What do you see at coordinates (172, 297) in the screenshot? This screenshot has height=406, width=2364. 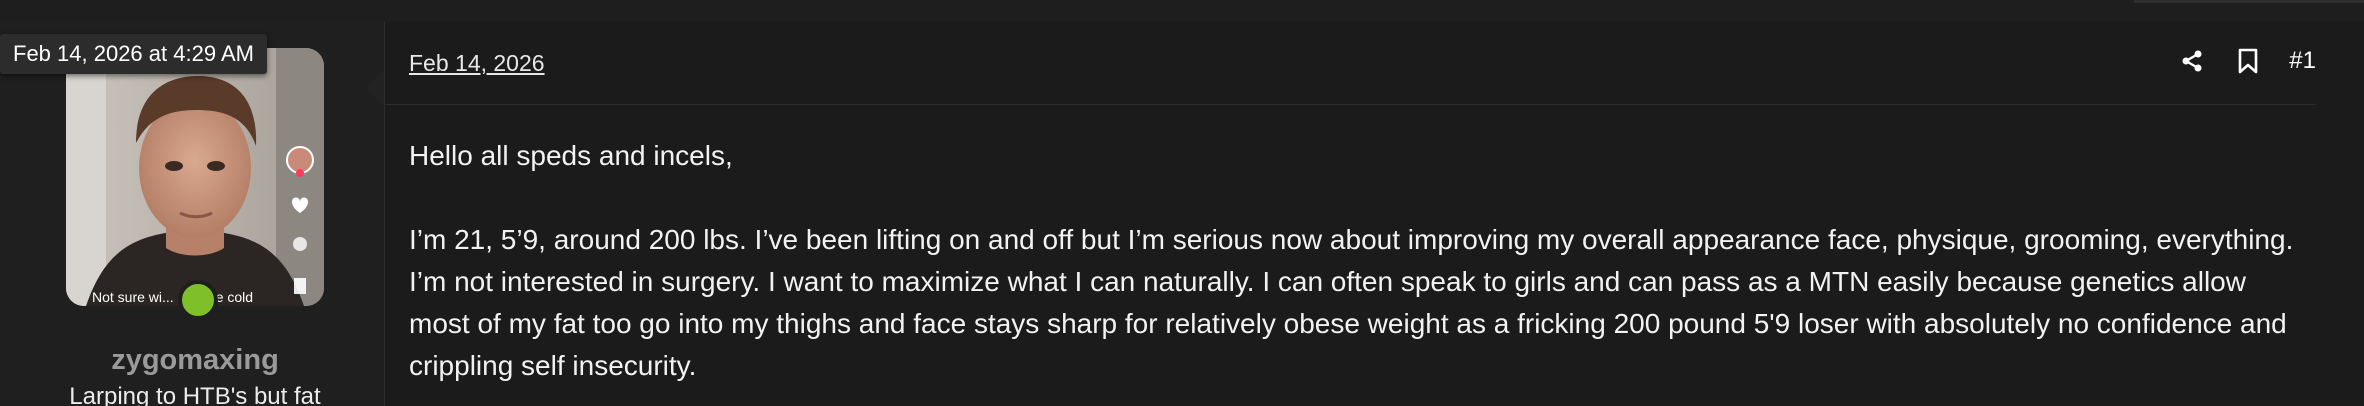 I see `avatar-caption: Not sure wi... a stone cold` at bounding box center [172, 297].